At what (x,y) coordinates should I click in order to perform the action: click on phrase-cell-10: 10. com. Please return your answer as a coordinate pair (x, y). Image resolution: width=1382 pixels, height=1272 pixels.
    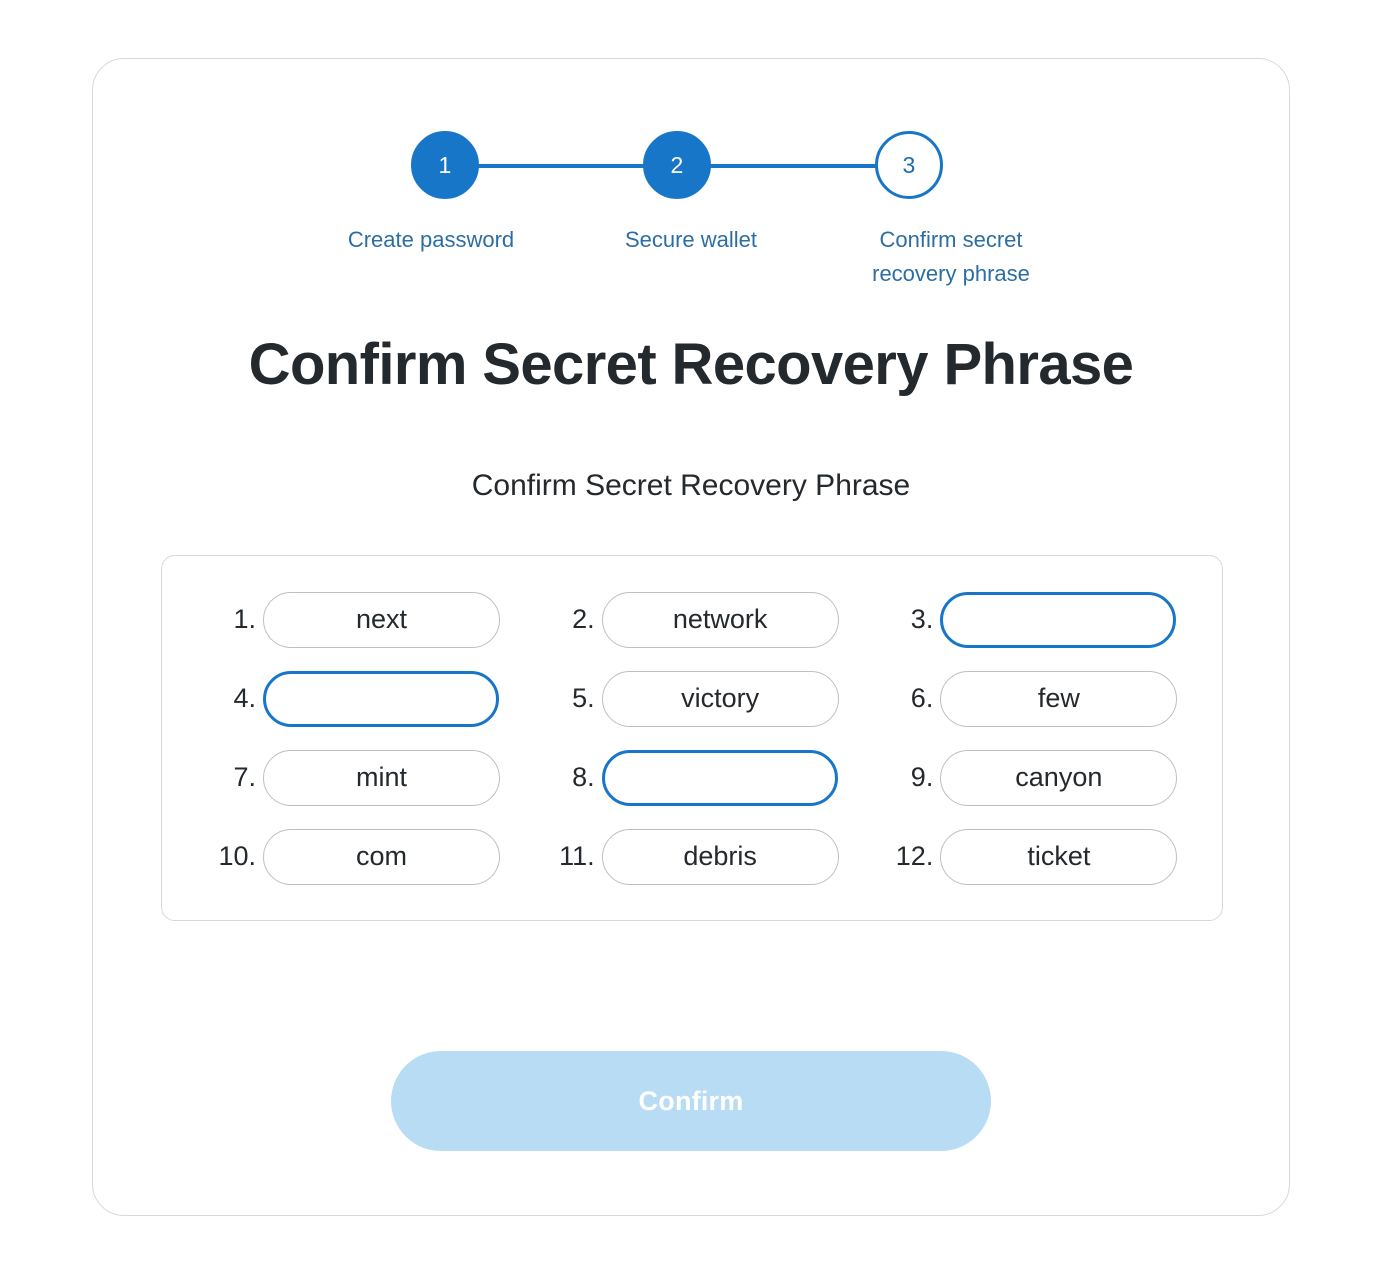
    Looking at the image, I should click on (353, 856).